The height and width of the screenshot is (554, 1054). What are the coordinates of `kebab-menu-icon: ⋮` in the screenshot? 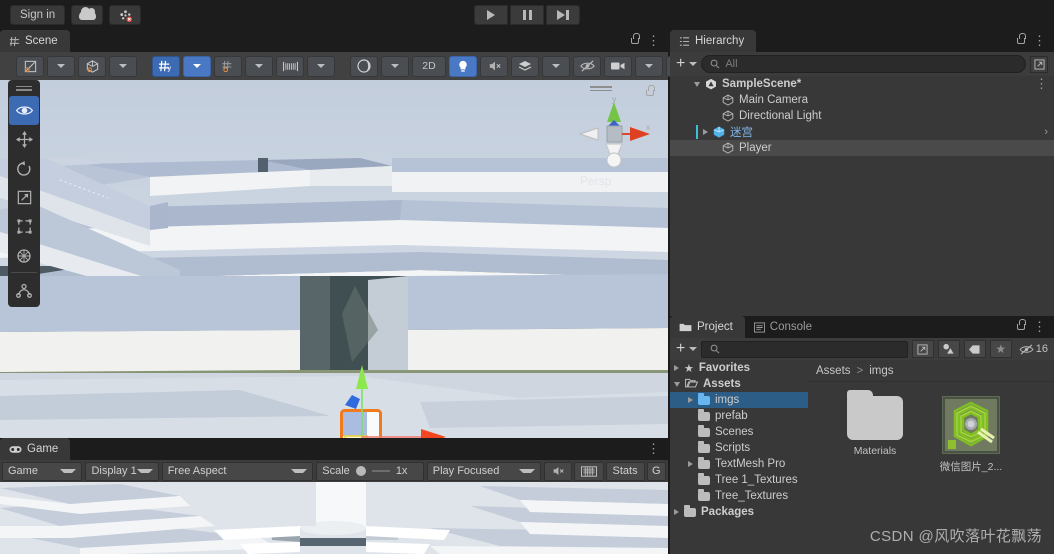 It's located at (653, 40).